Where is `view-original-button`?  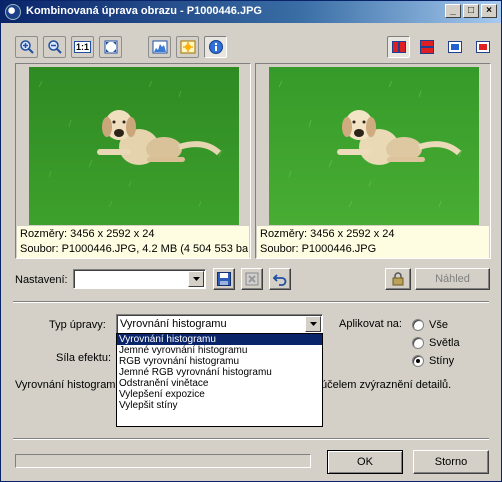 view-original-button is located at coordinates (454, 47).